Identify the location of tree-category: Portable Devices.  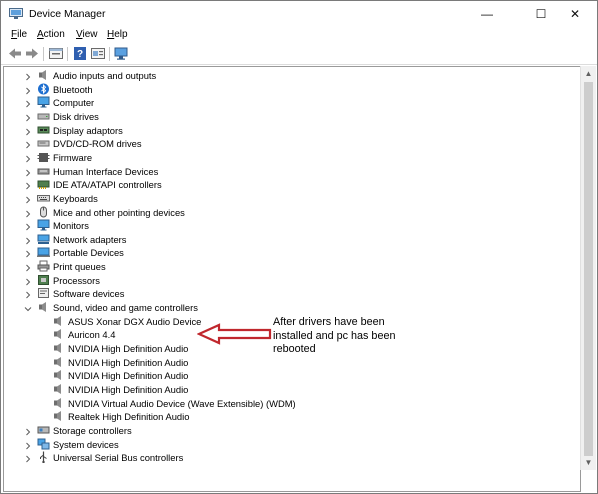
(289, 252).